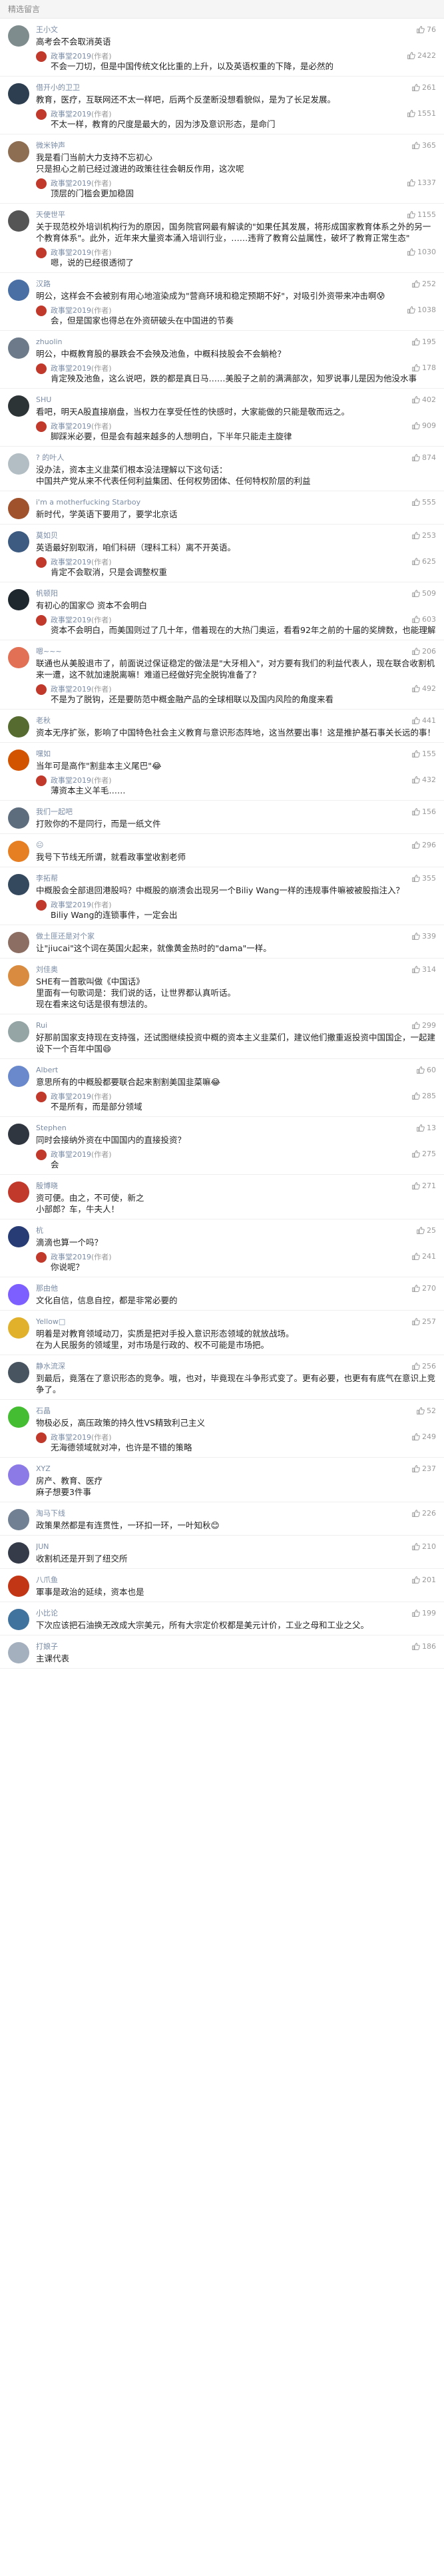  I want to click on reply-like-button: 241, so click(423, 1256).